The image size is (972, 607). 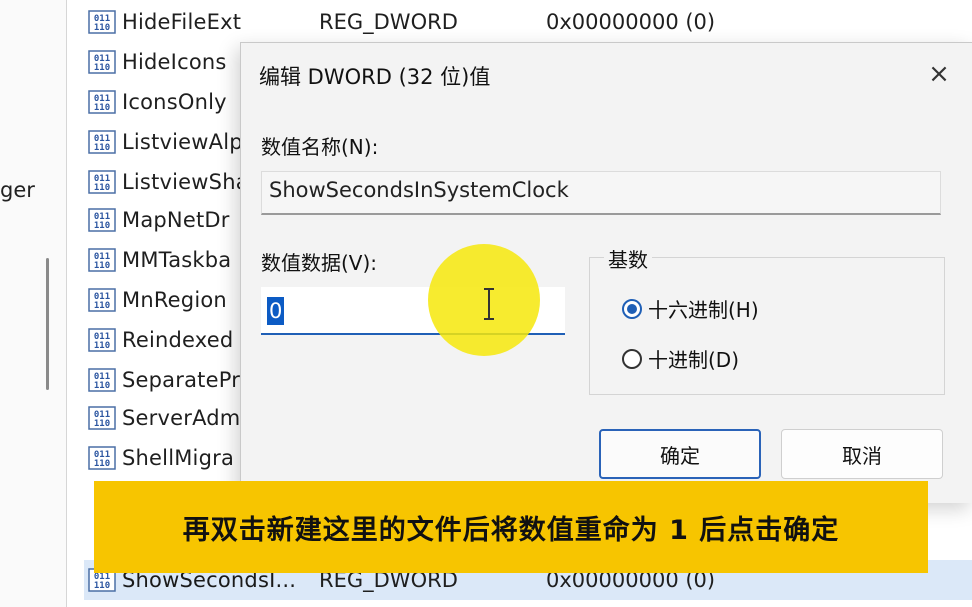 What do you see at coordinates (601, 193) in the screenshot?
I see `value-name-field: ShowSecondsInSystemClock` at bounding box center [601, 193].